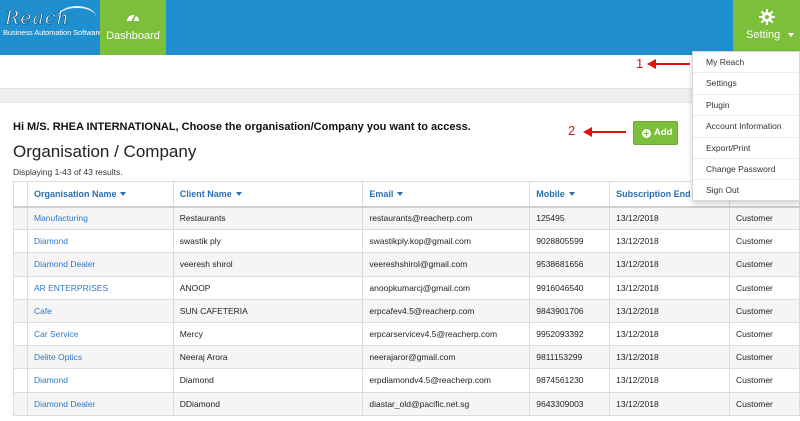 This screenshot has width=800, height=421. I want to click on cell-mobile: 9028805599, so click(570, 241).